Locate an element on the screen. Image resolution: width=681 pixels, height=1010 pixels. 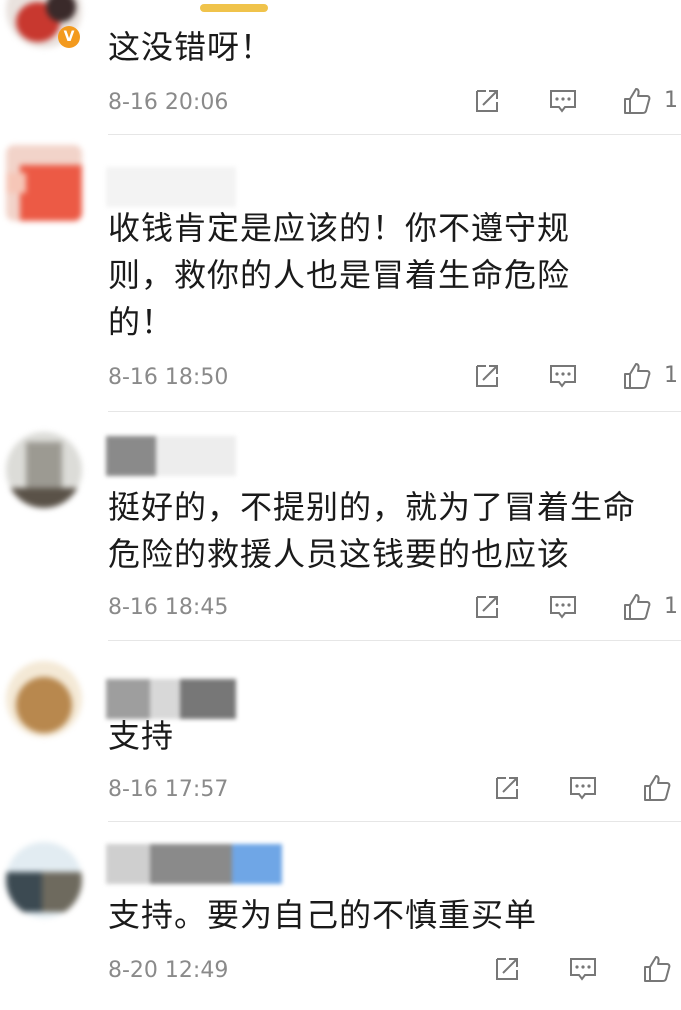
verified-badge-icon: V is located at coordinates (69, 37).